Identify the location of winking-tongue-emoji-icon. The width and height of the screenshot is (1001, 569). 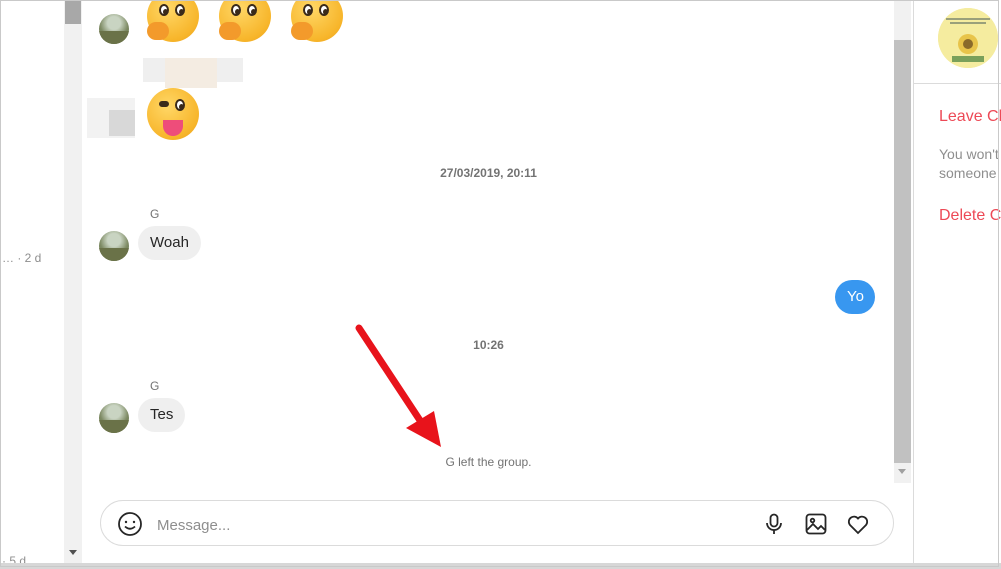
(173, 114).